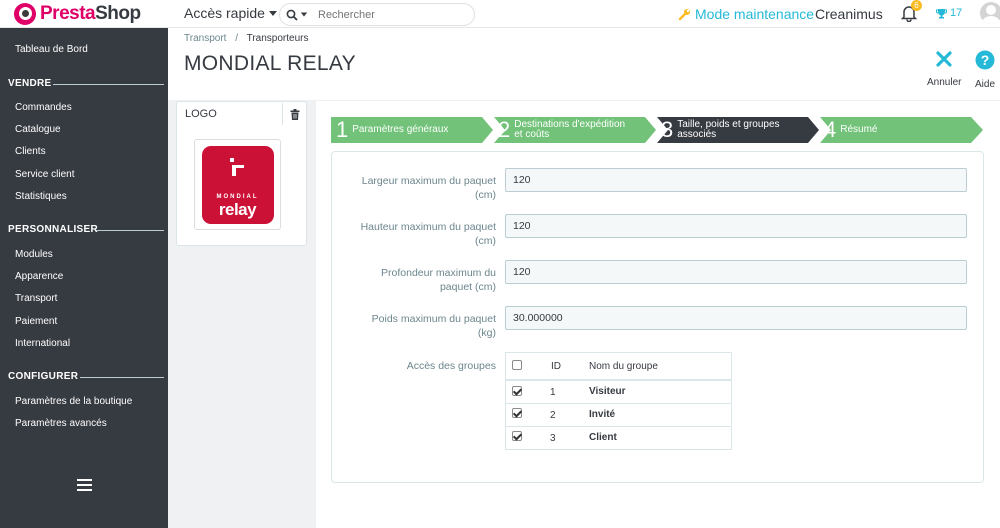 The width and height of the screenshot is (1000, 528). I want to click on step-2: 2 Destinations d'expédition et coûts, so click(561, 130).